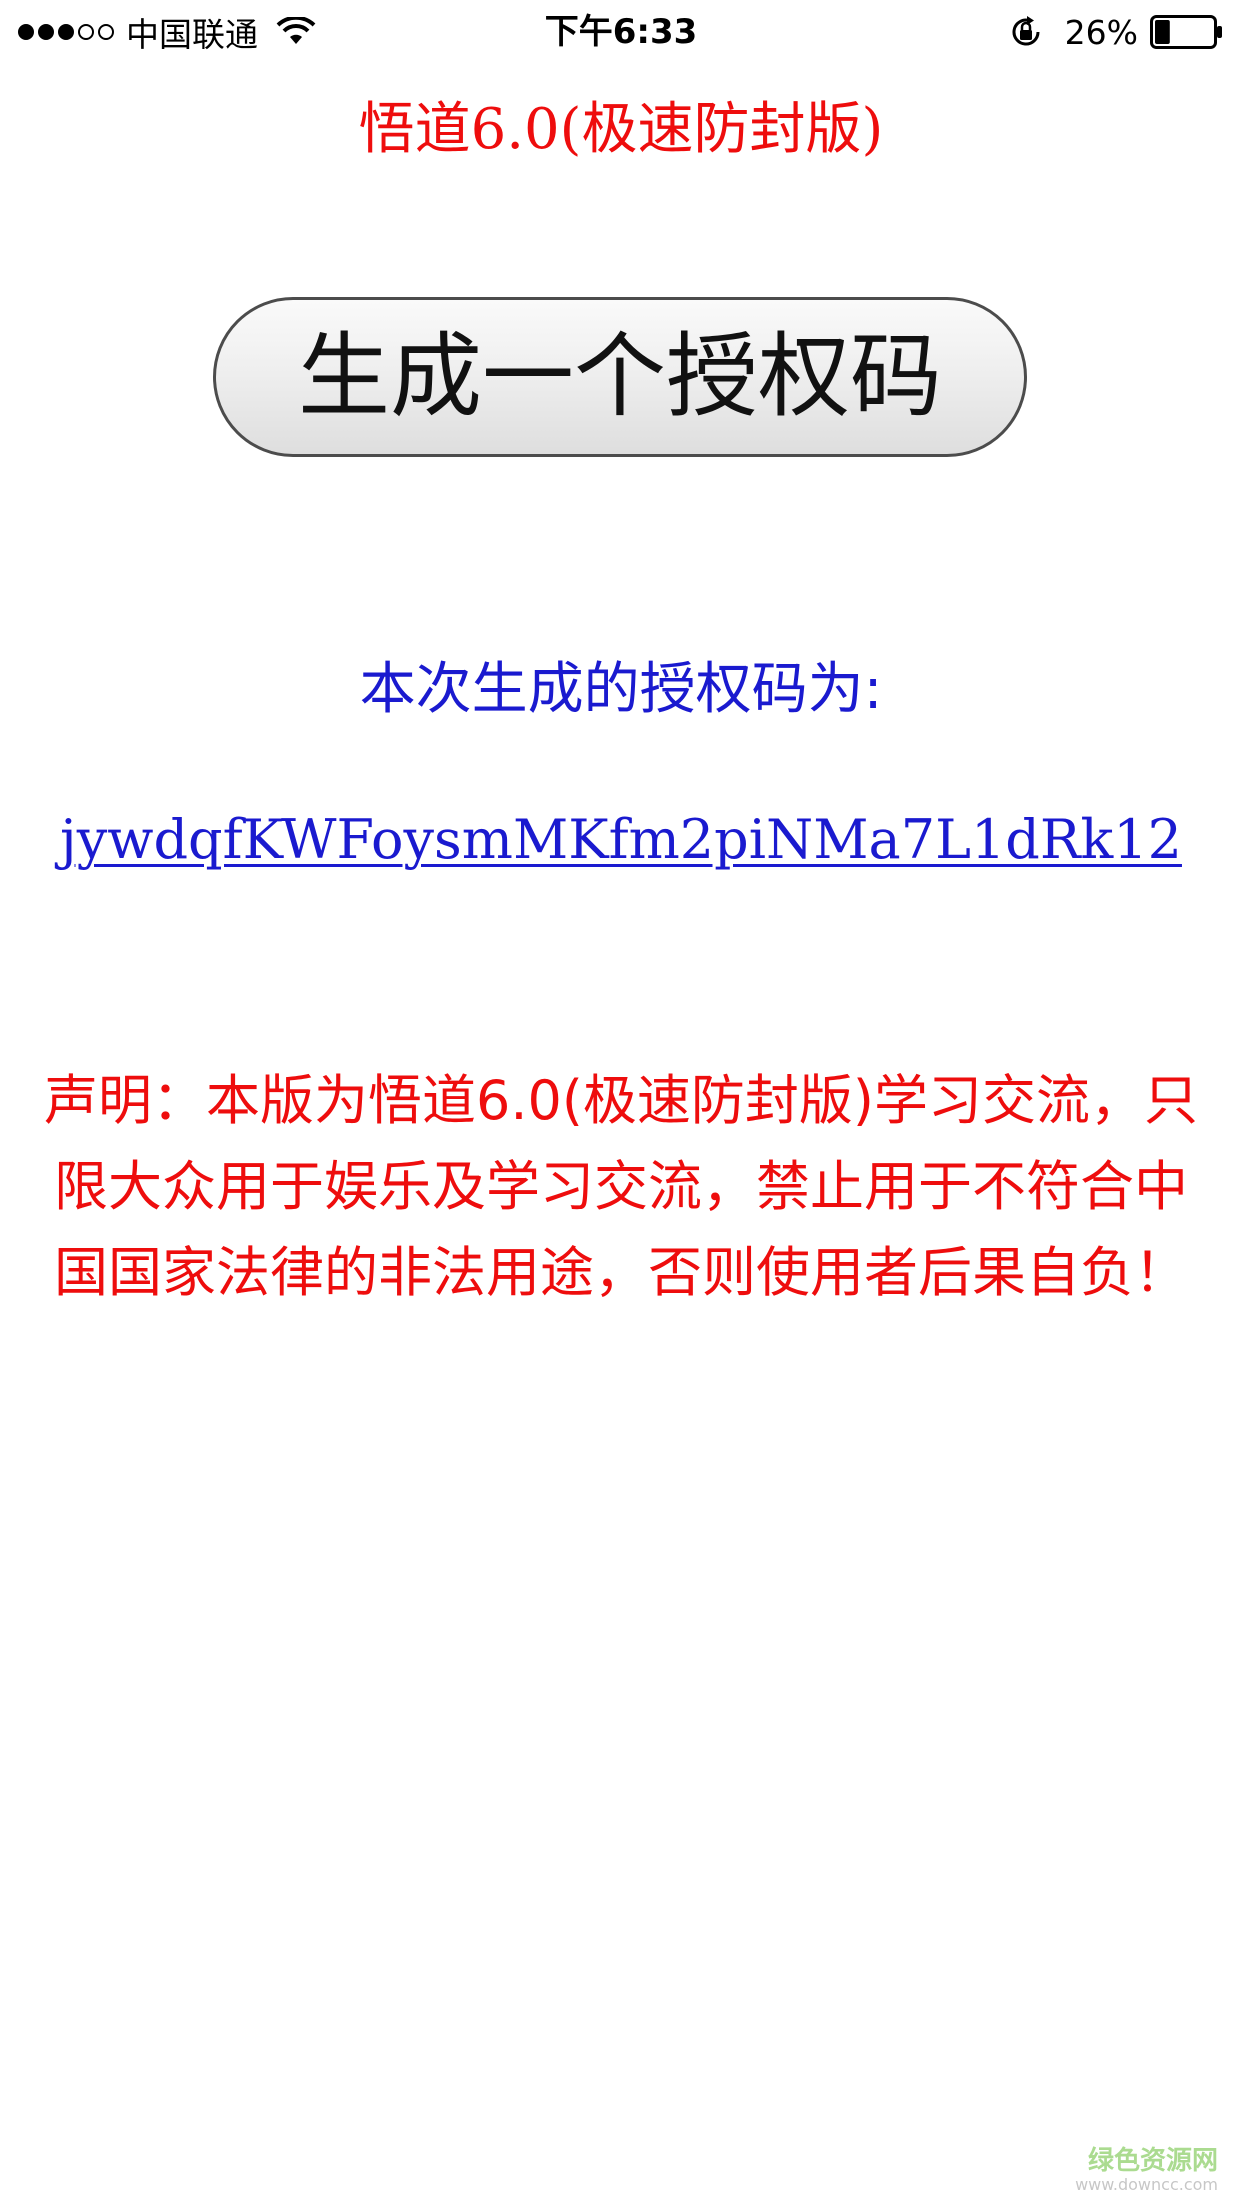 The height and width of the screenshot is (2208, 1242). Describe the element at coordinates (621, 129) in the screenshot. I see `page-title: 悟道6.0(极速防封版)` at that location.